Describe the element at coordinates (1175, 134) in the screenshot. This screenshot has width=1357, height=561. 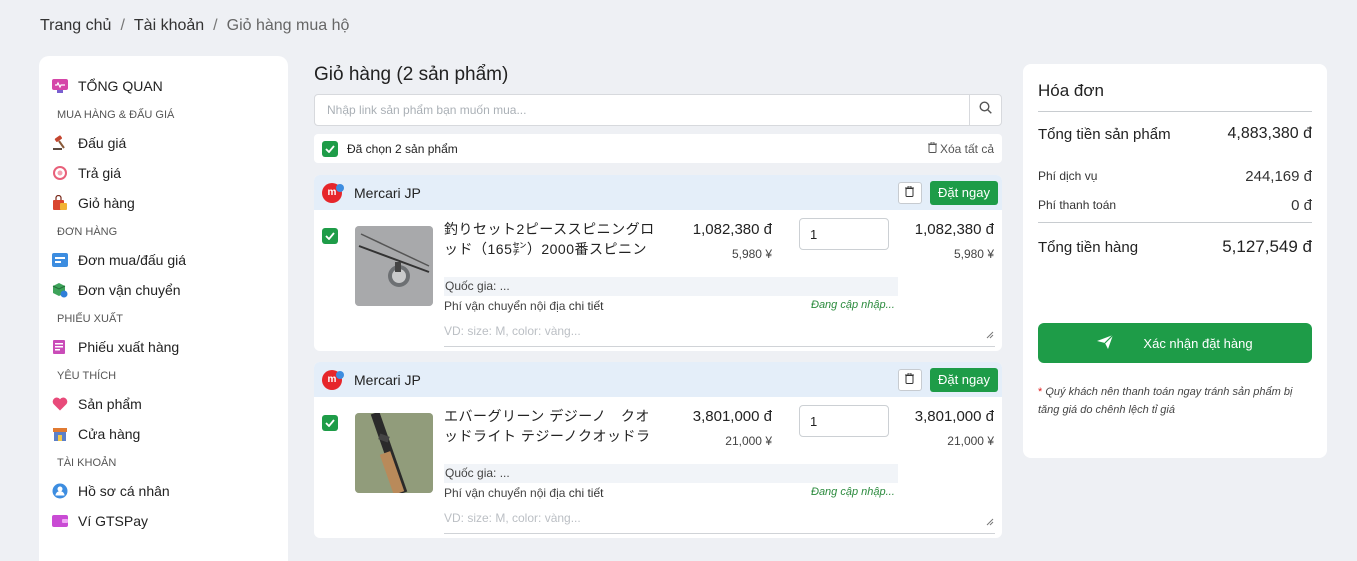
I see `subtotal-row: Tổng tiền sản phẩm 4,883,380 đ` at that location.